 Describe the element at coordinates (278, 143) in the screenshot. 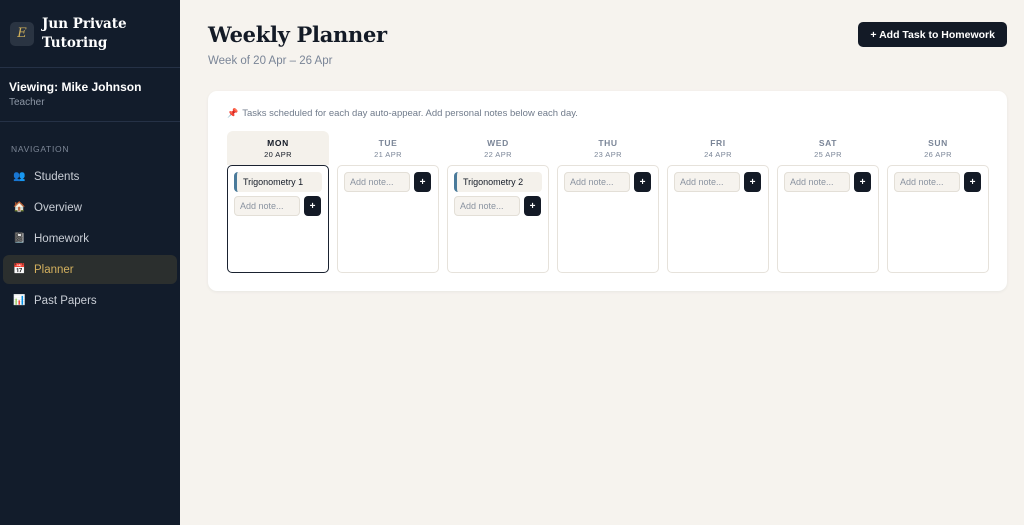

I see `day-name: MON` at that location.